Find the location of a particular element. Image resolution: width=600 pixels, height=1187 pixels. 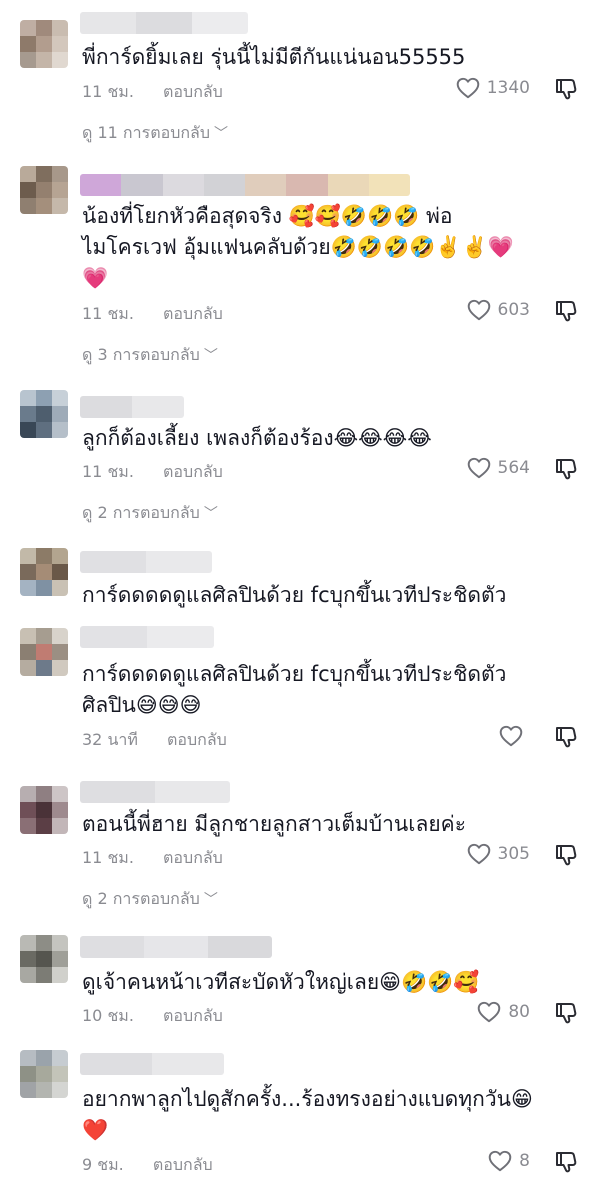

like-button: 305 is located at coordinates (498, 854).